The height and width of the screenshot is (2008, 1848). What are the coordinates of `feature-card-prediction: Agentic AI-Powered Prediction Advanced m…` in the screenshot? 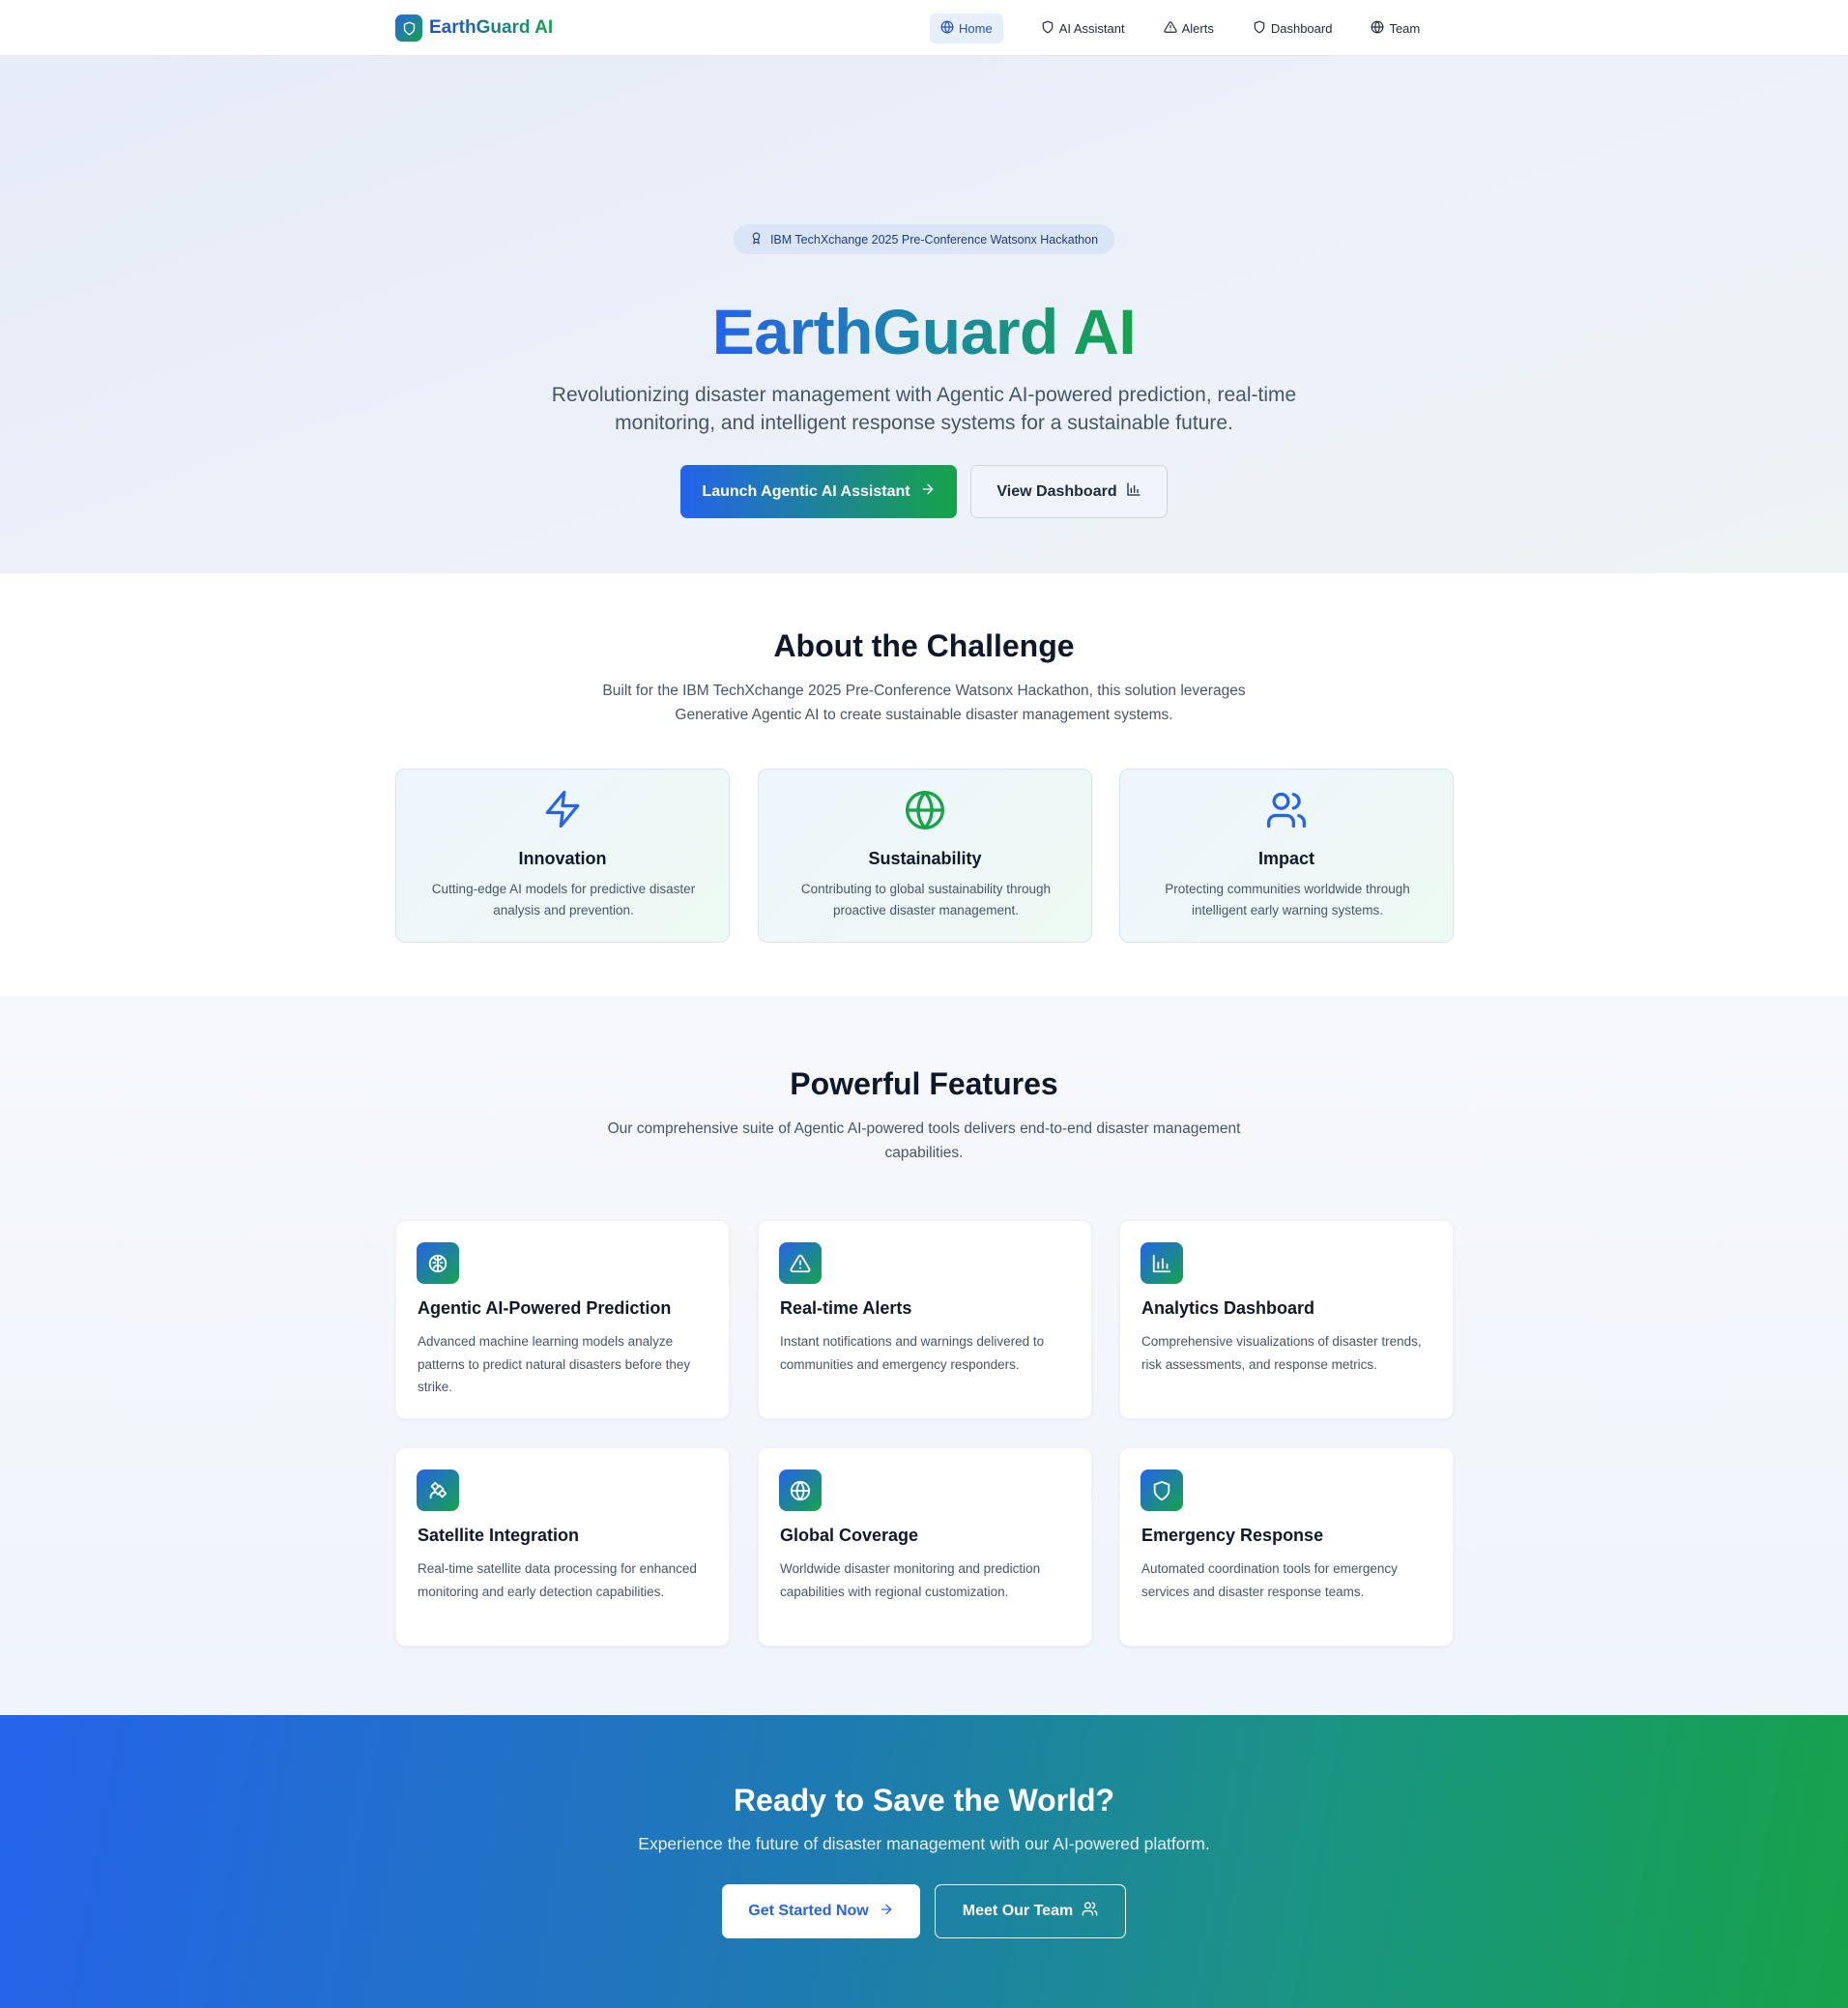 It's located at (562, 1320).